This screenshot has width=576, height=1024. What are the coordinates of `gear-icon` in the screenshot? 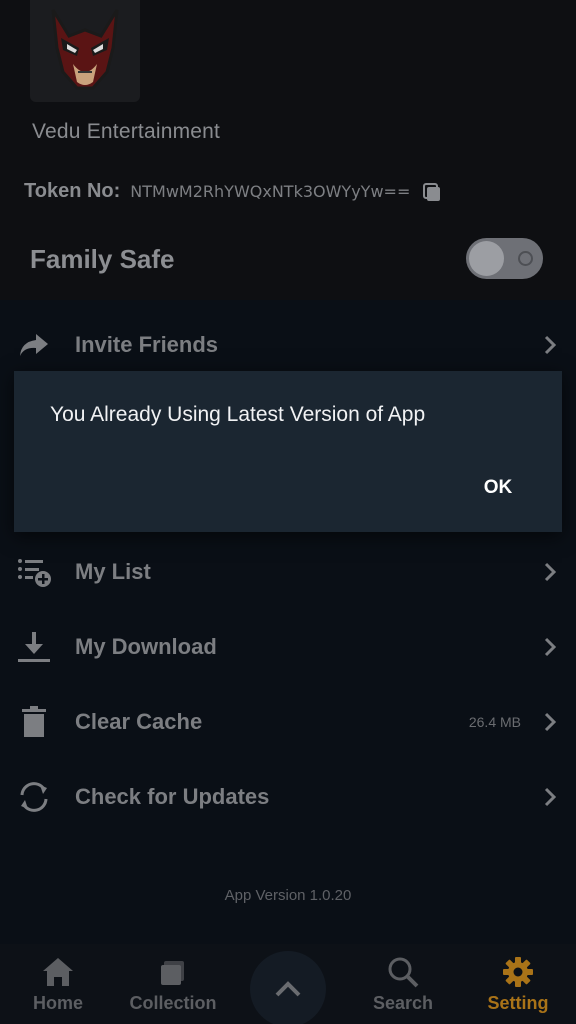 It's located at (518, 972).